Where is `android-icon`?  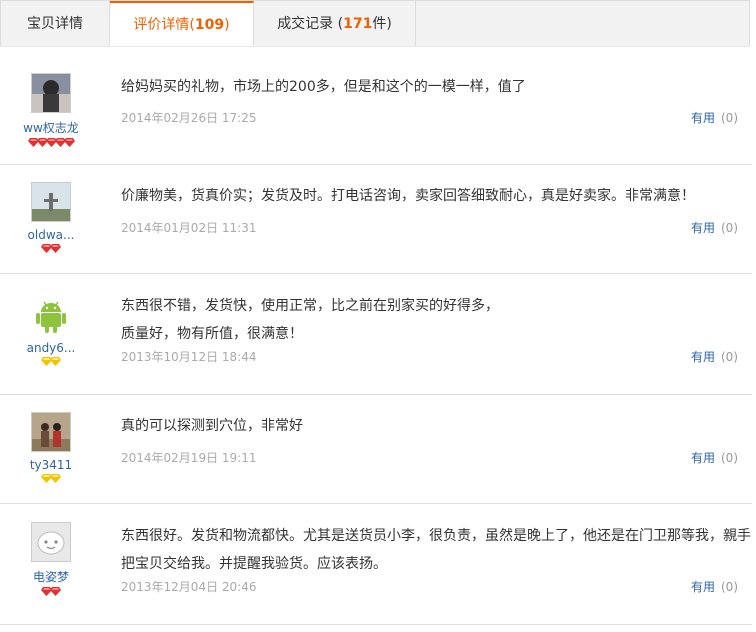 android-icon is located at coordinates (51, 317).